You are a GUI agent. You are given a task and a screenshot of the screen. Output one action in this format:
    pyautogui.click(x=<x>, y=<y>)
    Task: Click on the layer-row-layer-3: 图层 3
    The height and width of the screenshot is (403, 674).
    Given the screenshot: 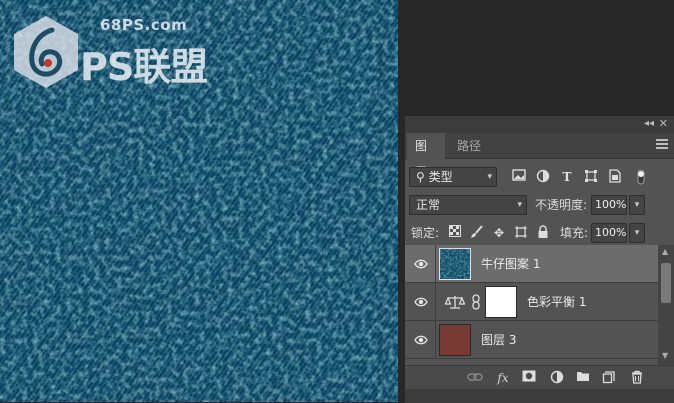 What is the action you would take?
    pyautogui.click(x=531, y=340)
    